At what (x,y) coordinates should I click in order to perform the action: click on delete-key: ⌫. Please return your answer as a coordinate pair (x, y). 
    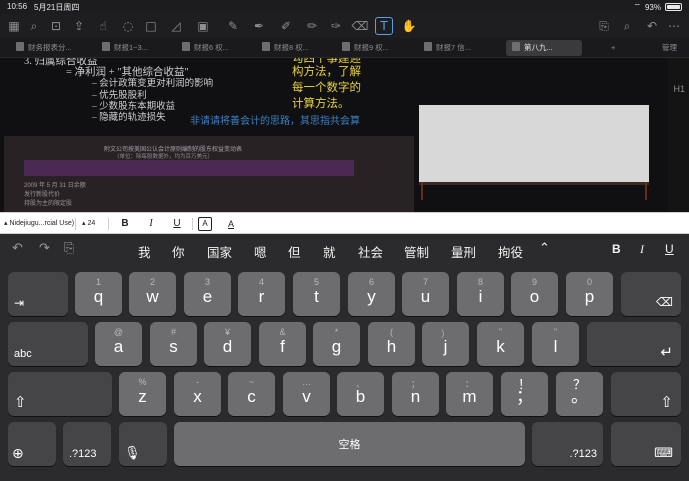
    Looking at the image, I should click on (651, 294).